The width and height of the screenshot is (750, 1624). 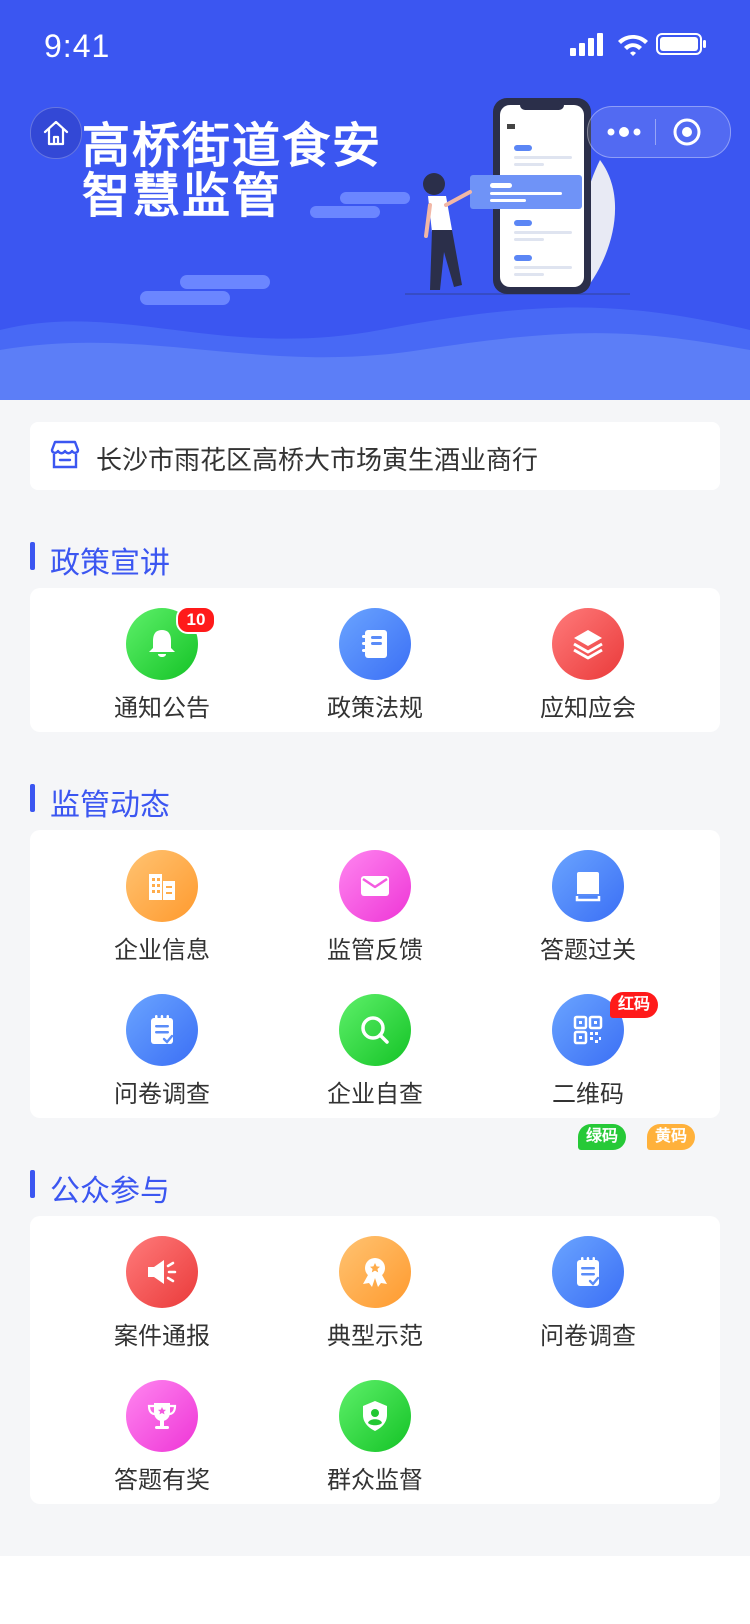 What do you see at coordinates (659, 132) in the screenshot?
I see `mini-program-capsule` at bounding box center [659, 132].